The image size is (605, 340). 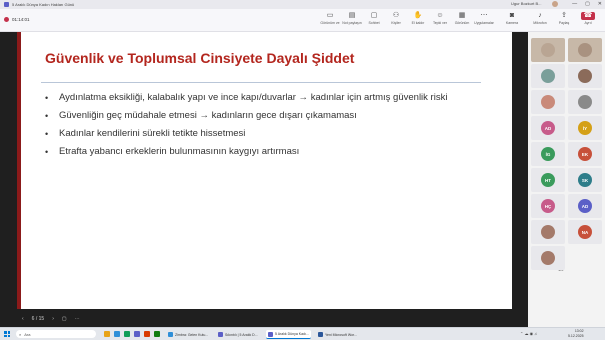 I want to click on mic-icon: ♪, so click(x=540, y=15).